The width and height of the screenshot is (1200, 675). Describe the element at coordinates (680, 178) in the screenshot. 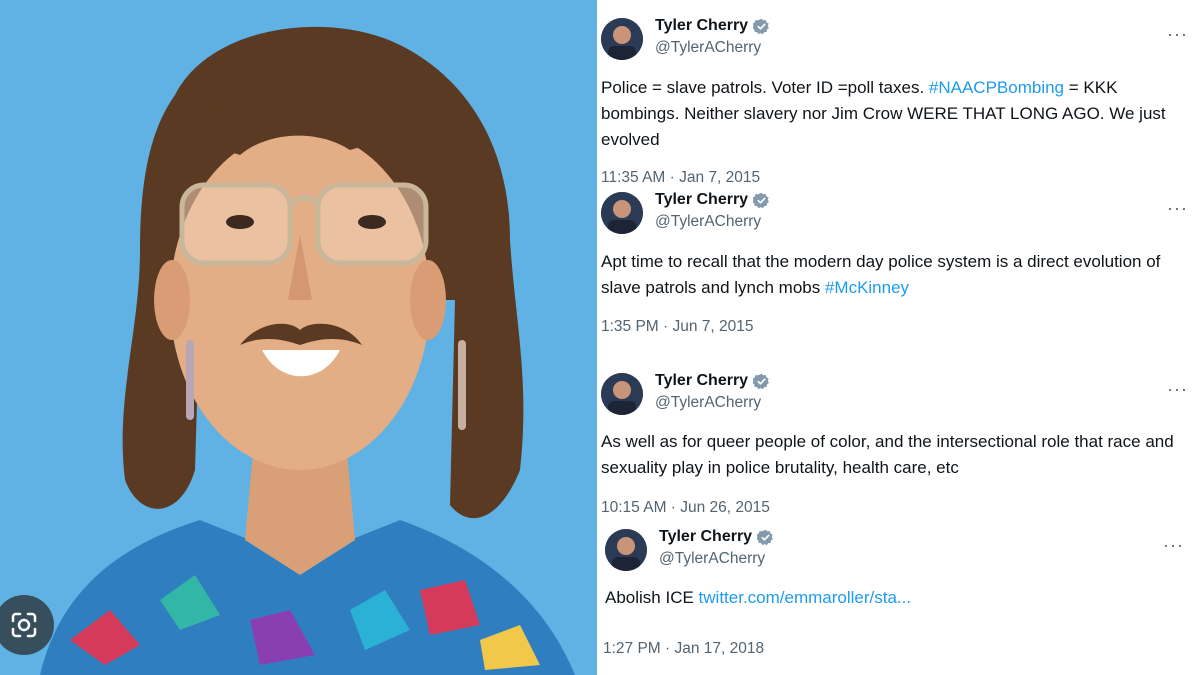

I see `tweet-timestamp: 11:35 AM · Jan 7, 2015` at that location.